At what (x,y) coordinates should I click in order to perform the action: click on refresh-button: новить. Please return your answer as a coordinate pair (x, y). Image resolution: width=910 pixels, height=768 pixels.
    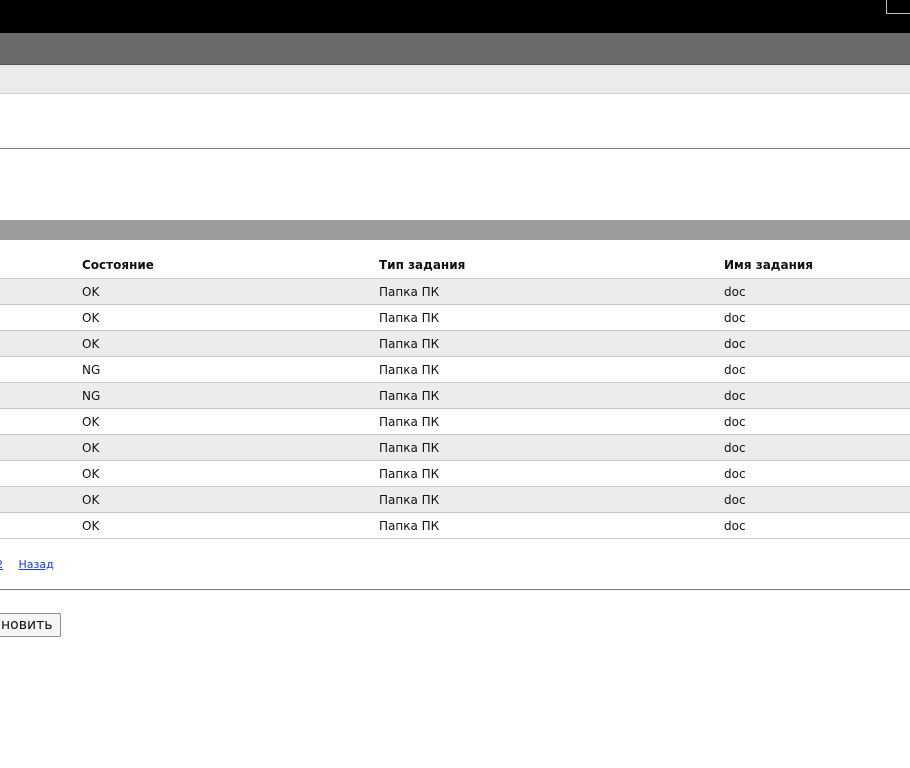
    Looking at the image, I should click on (31, 625).